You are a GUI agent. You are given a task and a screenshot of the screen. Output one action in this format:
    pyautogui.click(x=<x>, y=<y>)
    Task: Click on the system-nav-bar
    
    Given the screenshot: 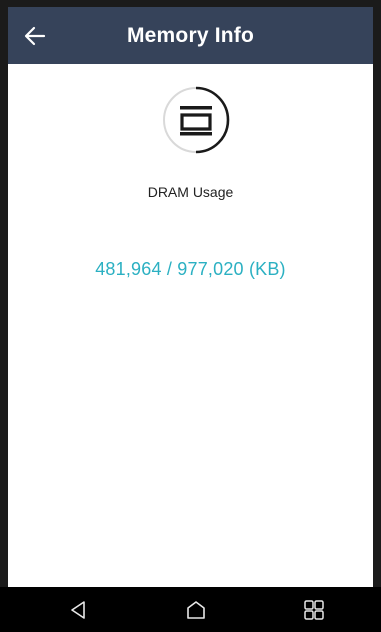 What is the action you would take?
    pyautogui.click(x=190, y=609)
    